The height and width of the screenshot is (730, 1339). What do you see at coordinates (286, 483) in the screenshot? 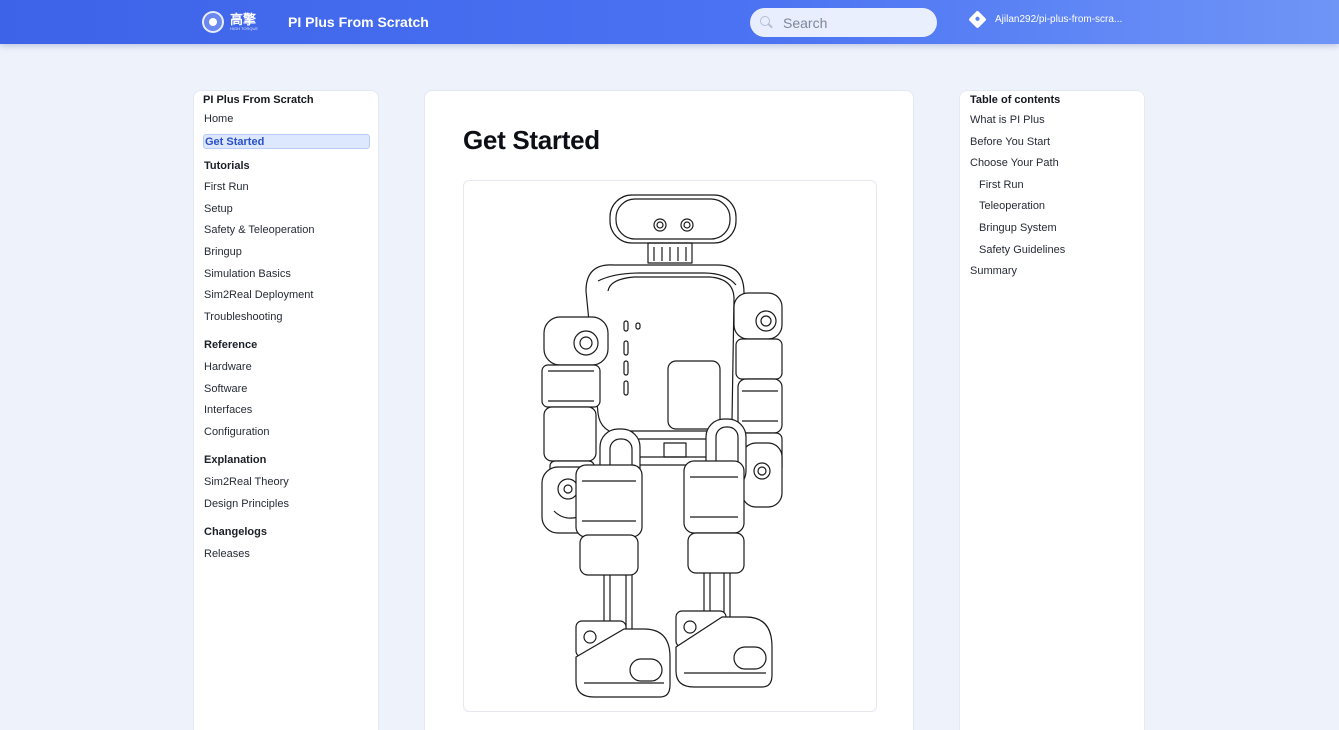
I see `sidebar-item-sim2real-theory: Sim2Real Theory` at bounding box center [286, 483].